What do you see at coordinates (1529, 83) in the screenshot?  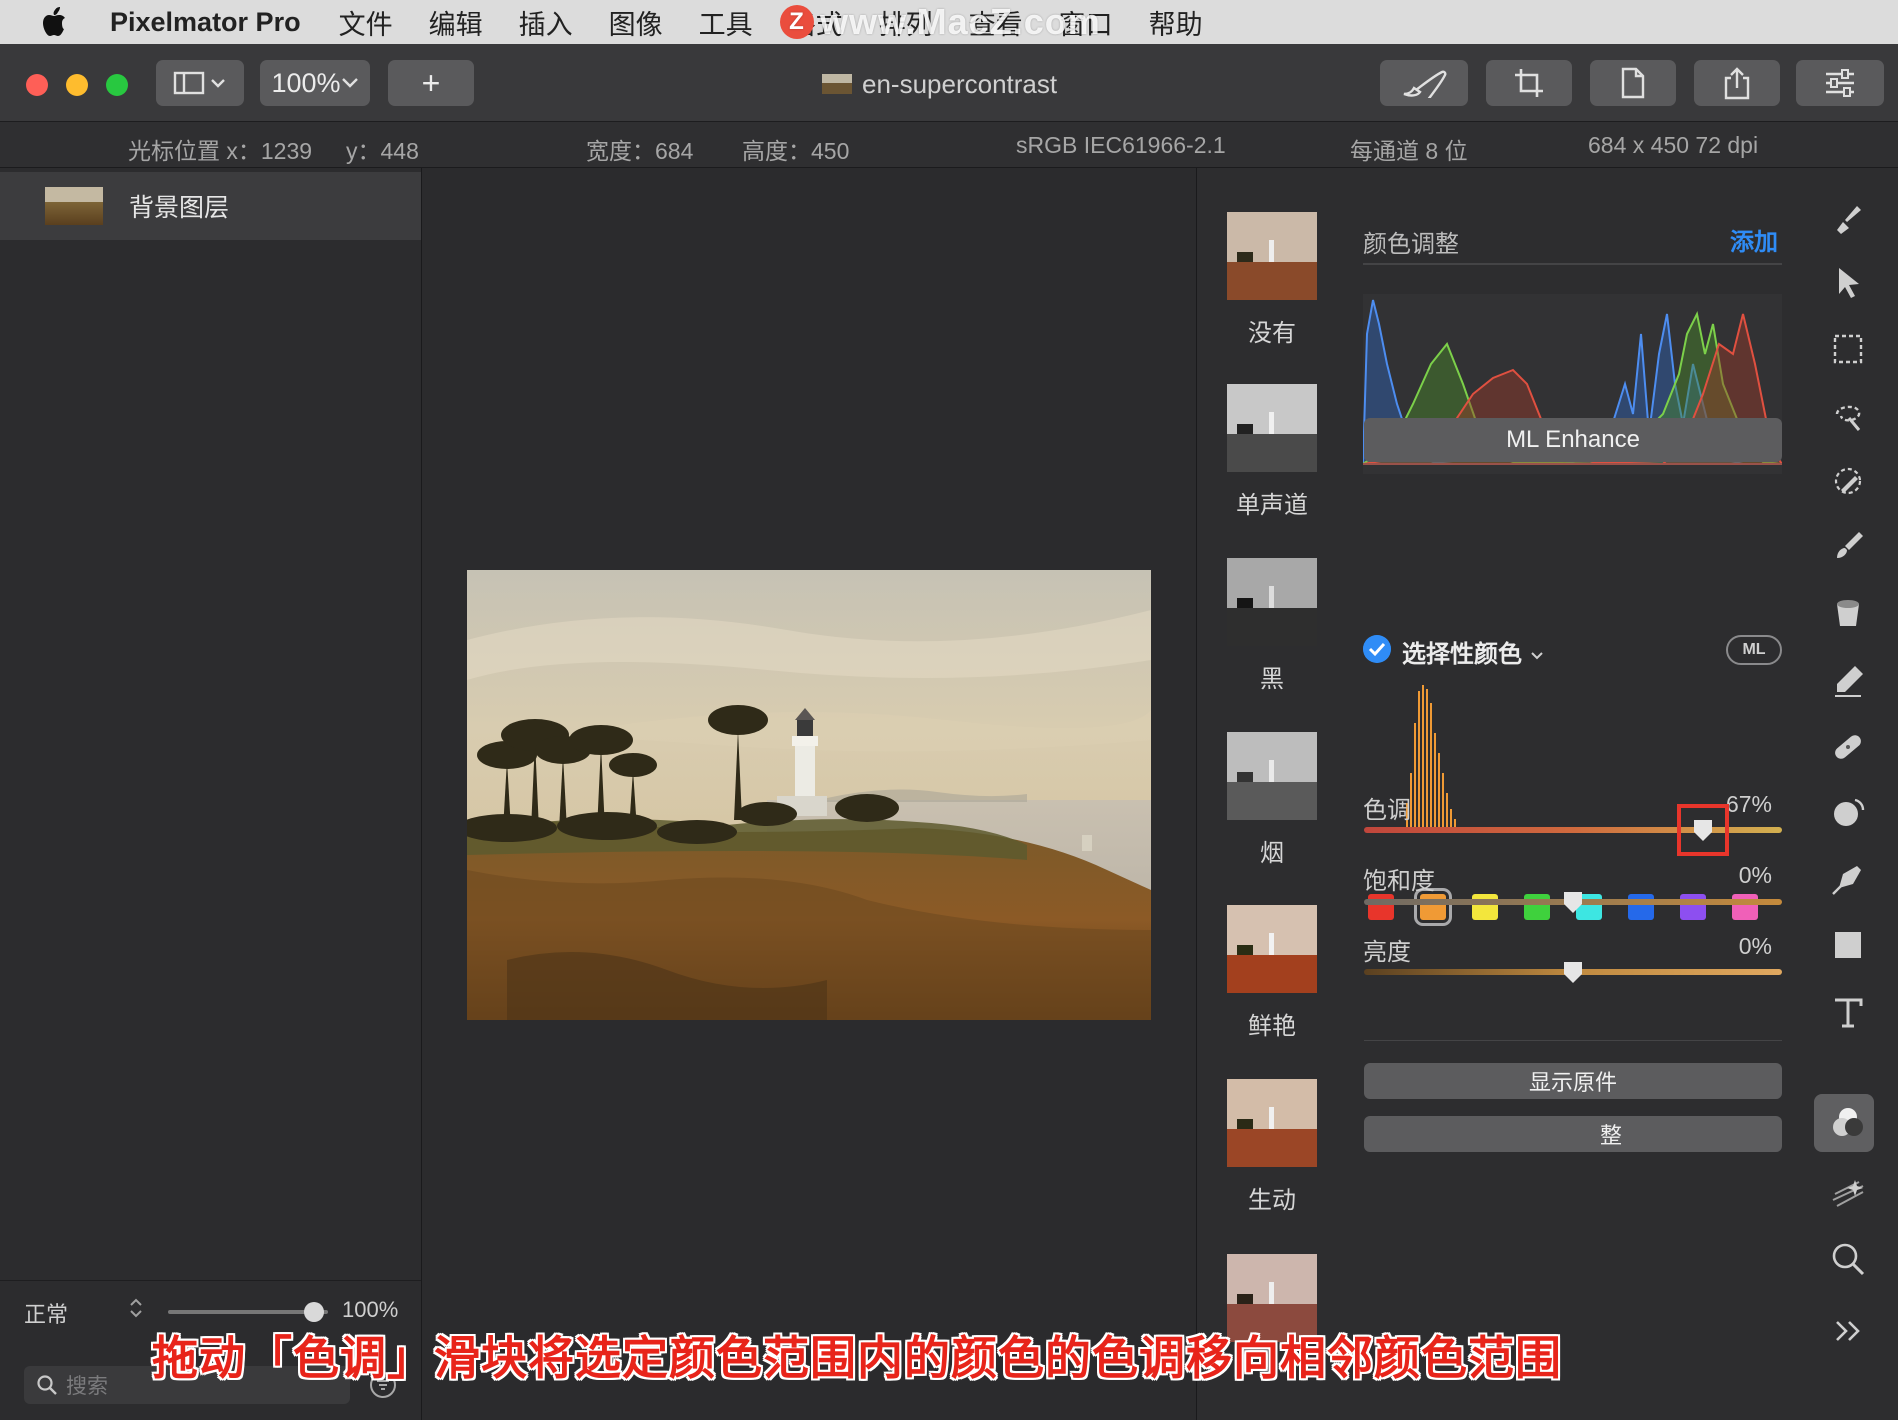 I see `crop-button` at bounding box center [1529, 83].